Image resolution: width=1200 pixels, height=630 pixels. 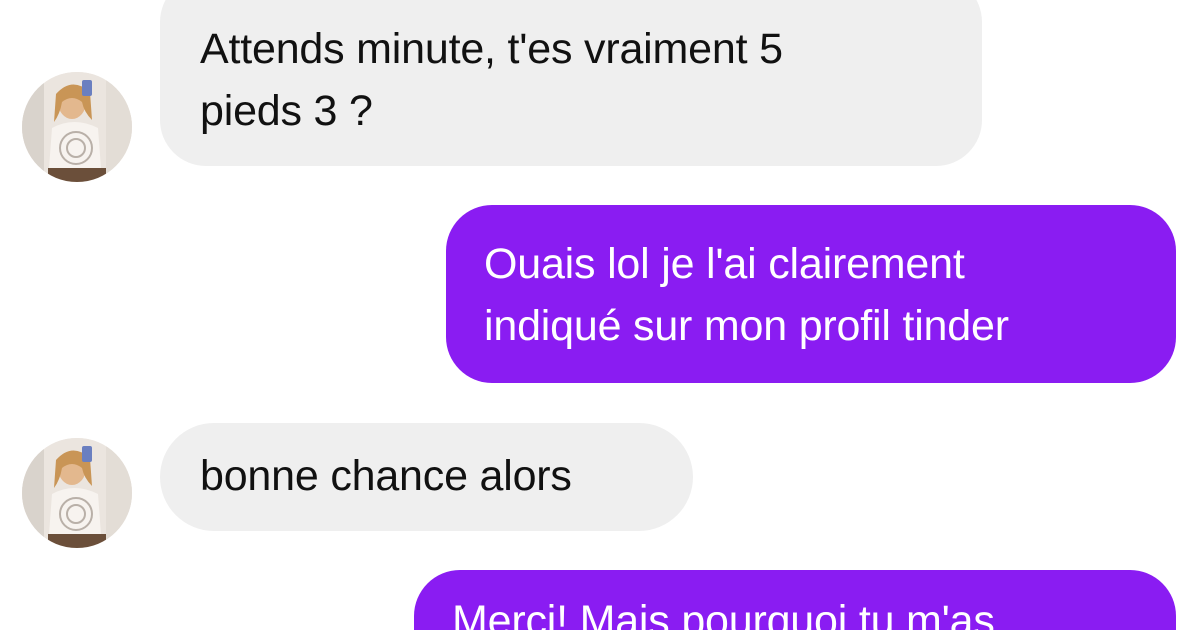 I want to click on message-bubble-incoming: bonne chance alors, so click(x=426, y=477).